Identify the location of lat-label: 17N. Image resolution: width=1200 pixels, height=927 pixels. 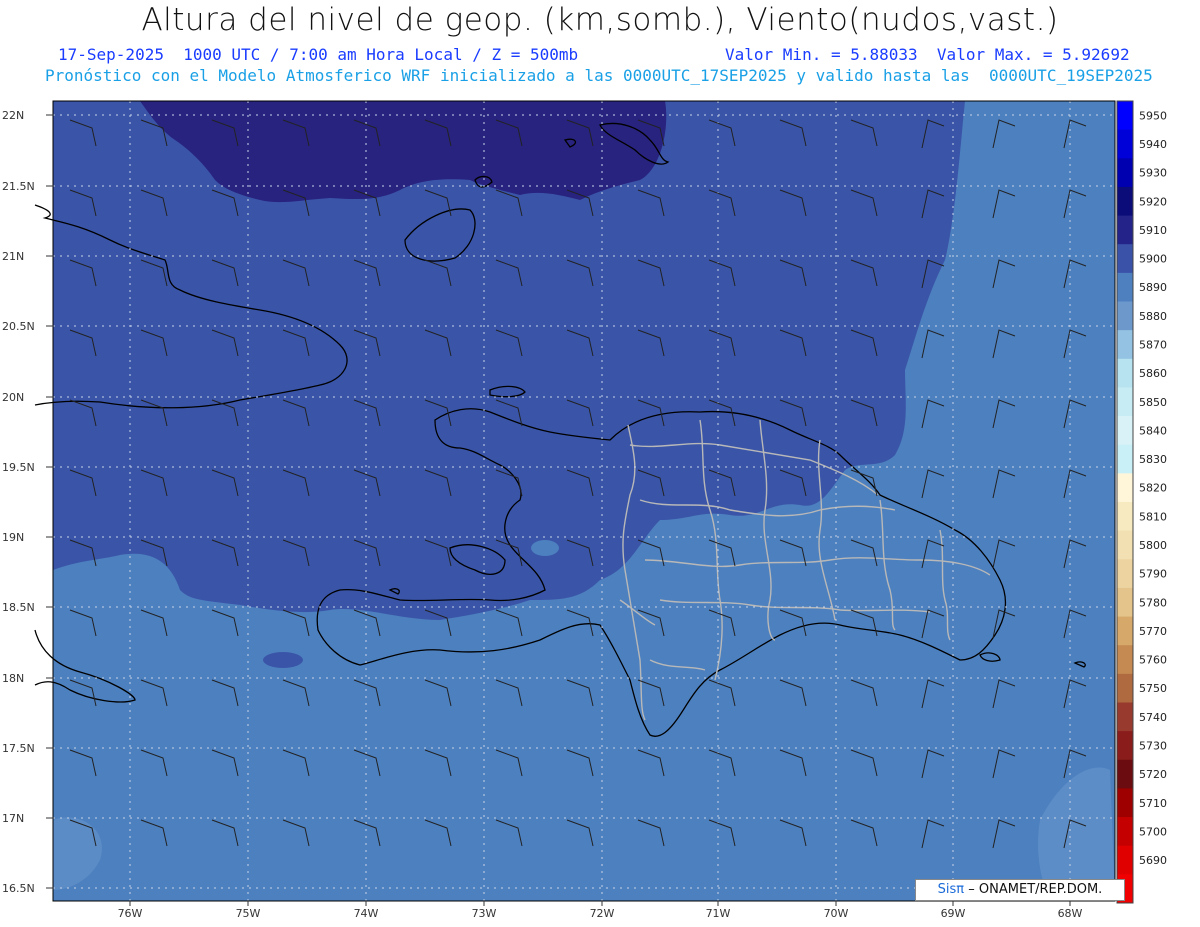
(13, 818).